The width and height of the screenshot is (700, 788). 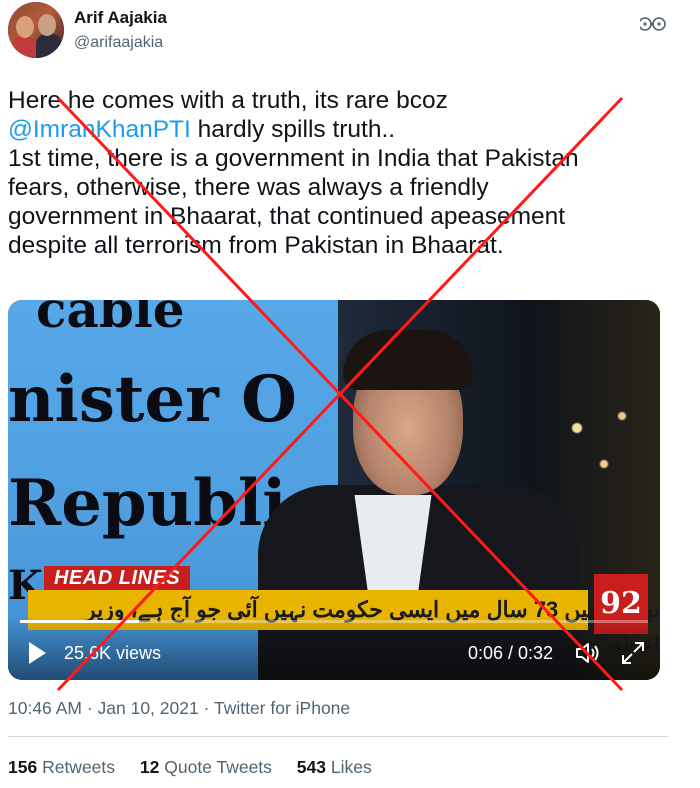 What do you see at coordinates (79, 767) in the screenshot?
I see `retweets-label: Retweets` at bounding box center [79, 767].